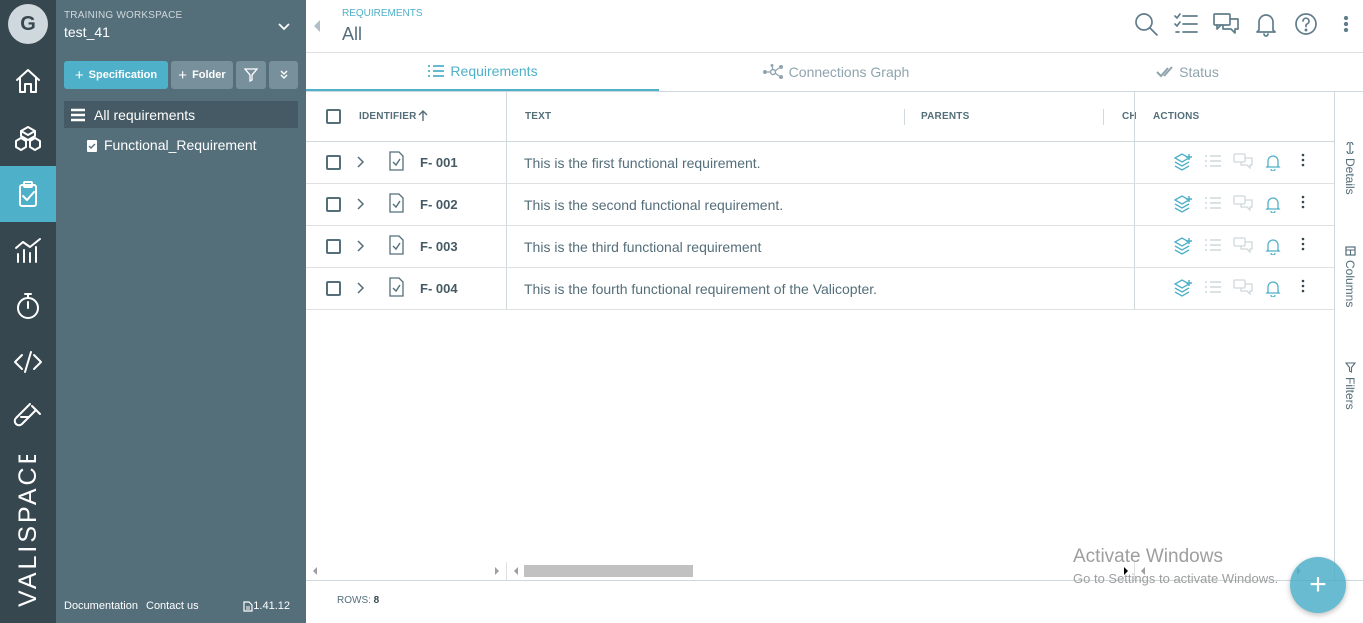 Image resolution: width=1363 pixels, height=623 pixels. I want to click on collapse-panel-button, so click(317, 26).